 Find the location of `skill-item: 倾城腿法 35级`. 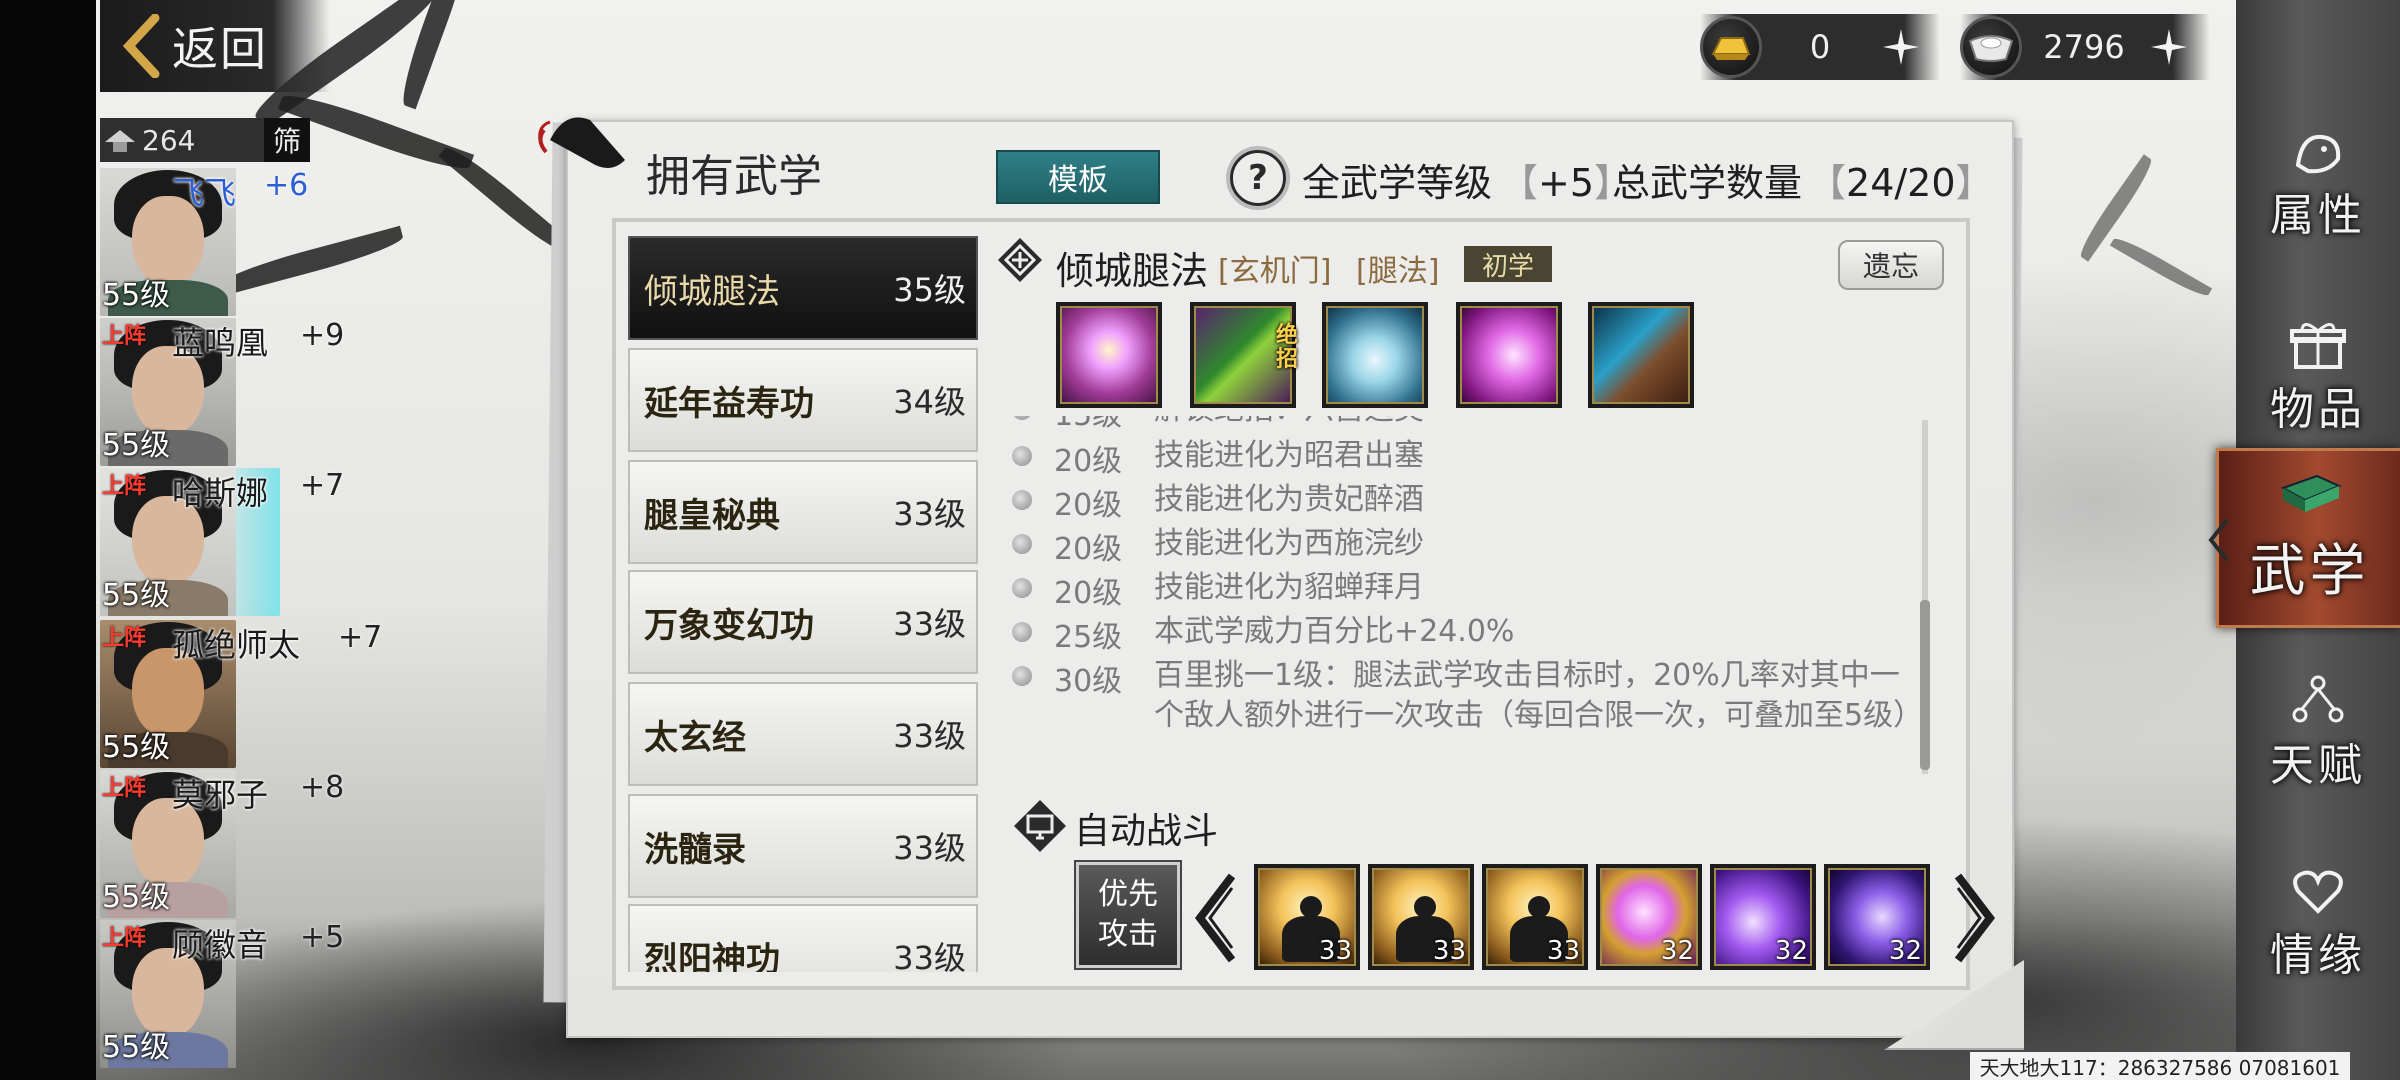

skill-item: 倾城腿法 35级 is located at coordinates (803, 288).